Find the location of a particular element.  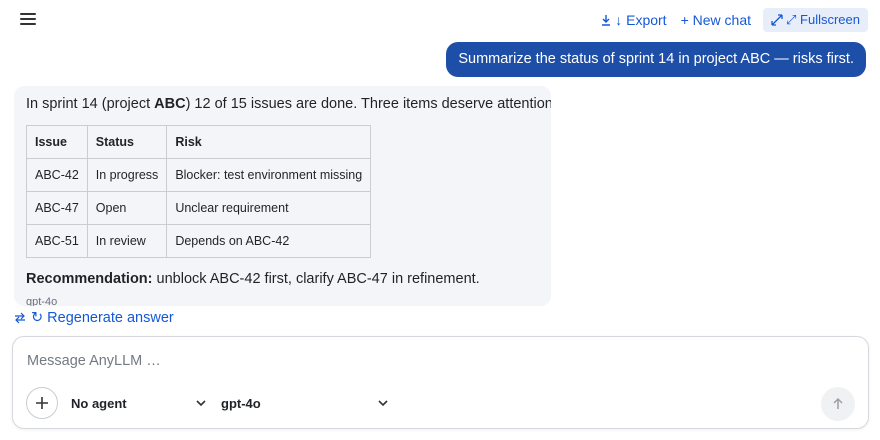

fullscreen-label: ⤢ Fullscreen is located at coordinates (823, 19).